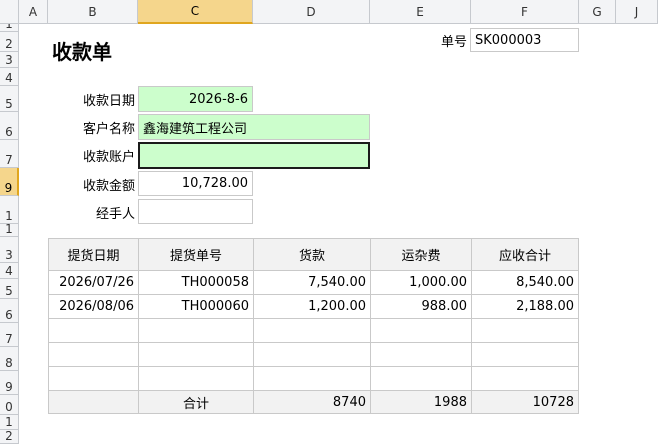 Image resolution: width=658 pixels, height=444 pixels. I want to click on table-footer-receivable-total: 10728, so click(525, 402).